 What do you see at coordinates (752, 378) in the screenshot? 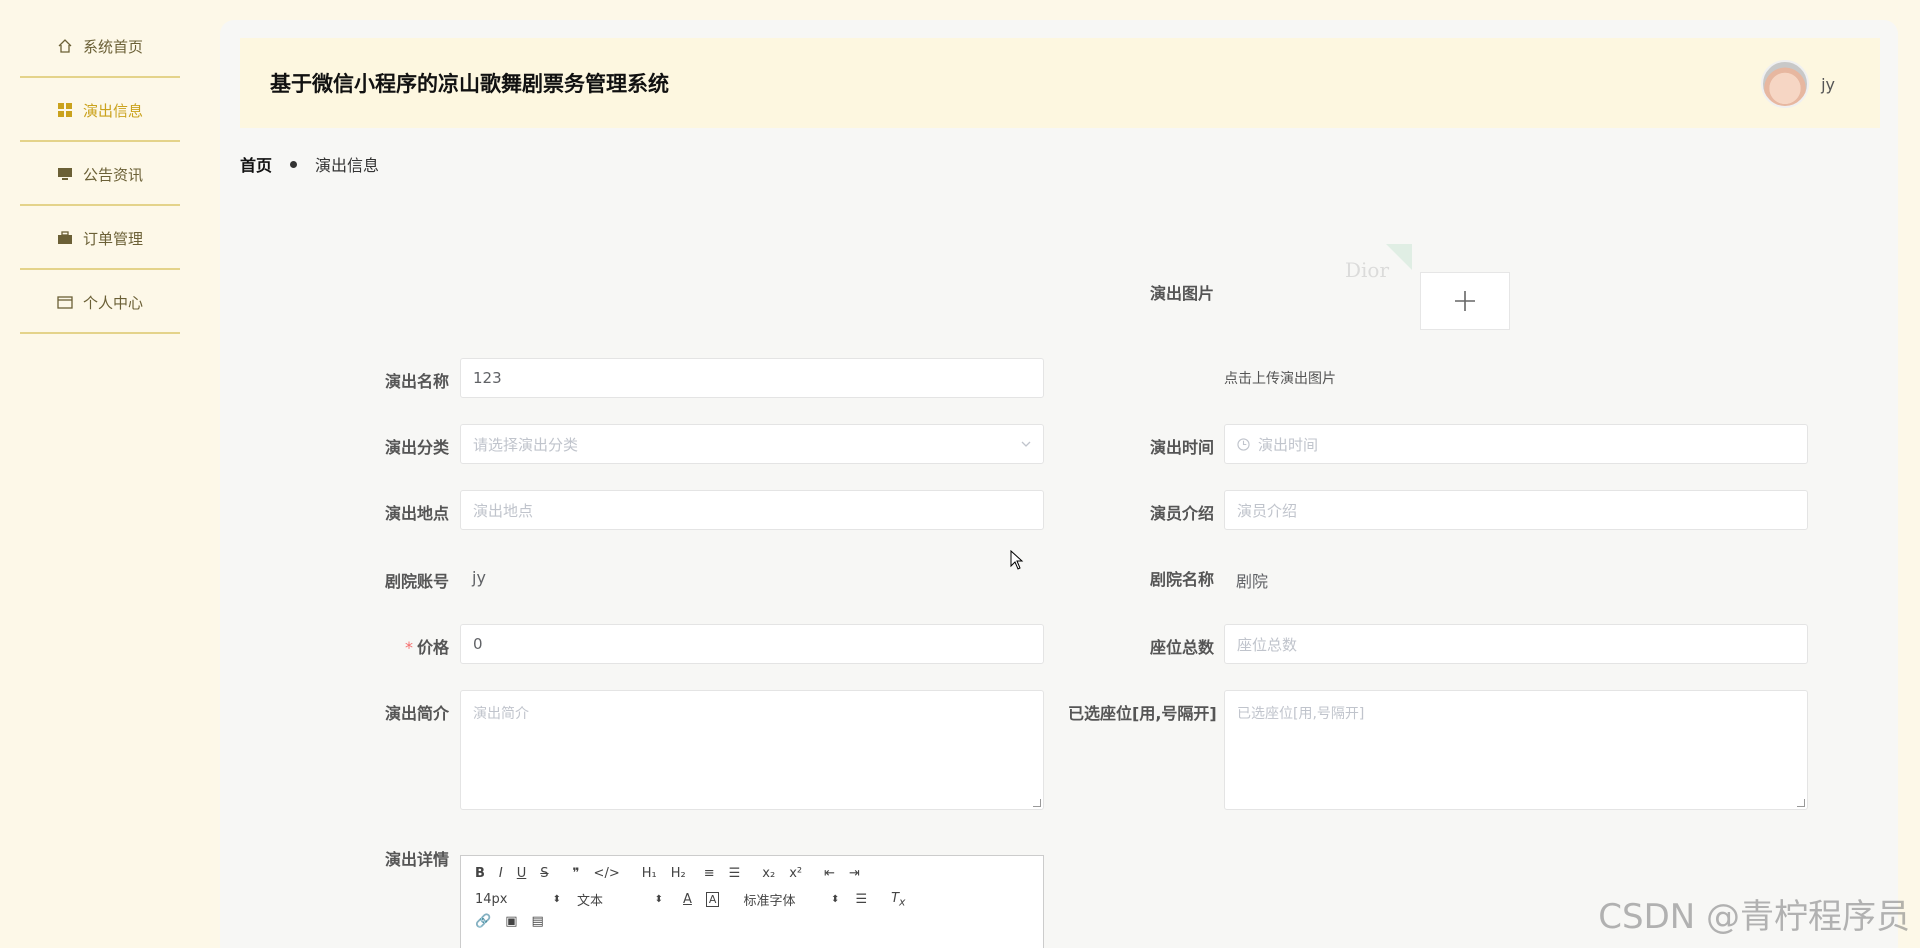
I see `name-input: 123` at bounding box center [752, 378].